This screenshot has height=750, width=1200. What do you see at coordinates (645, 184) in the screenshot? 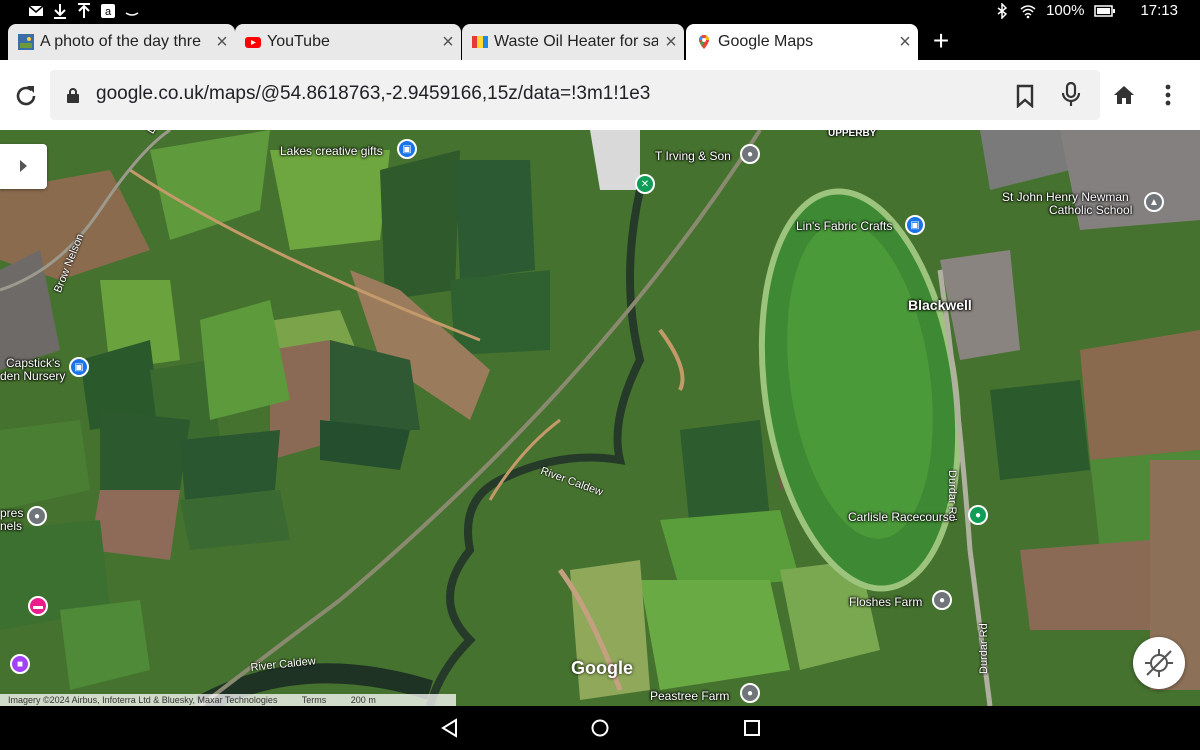
I see `restaurant-pin-icon: ✕` at bounding box center [645, 184].